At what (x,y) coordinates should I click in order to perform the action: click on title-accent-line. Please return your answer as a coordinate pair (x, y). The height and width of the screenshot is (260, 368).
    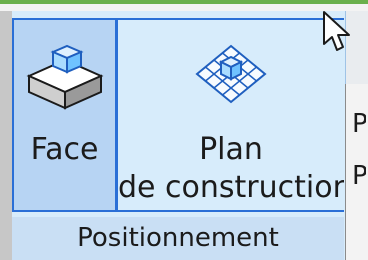
    Looking at the image, I should click on (184, 2).